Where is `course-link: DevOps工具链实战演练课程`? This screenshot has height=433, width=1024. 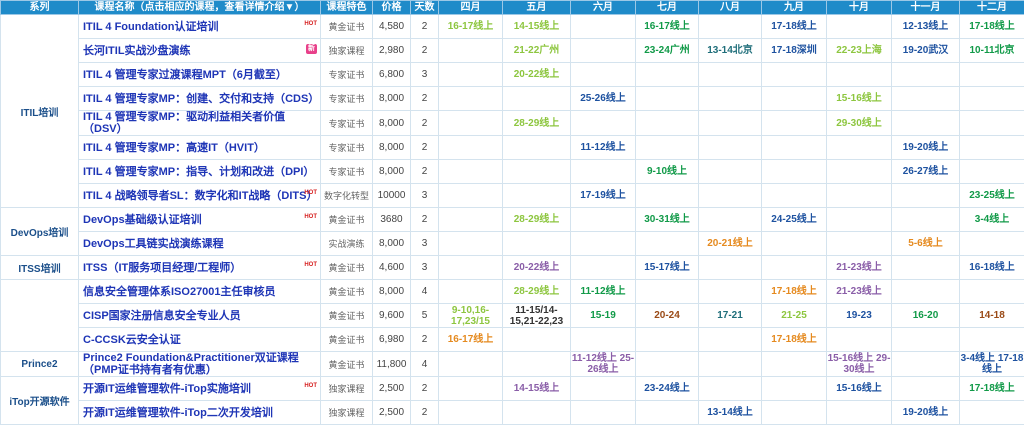
course-link: DevOps工具链实战演练课程 is located at coordinates (201, 244).